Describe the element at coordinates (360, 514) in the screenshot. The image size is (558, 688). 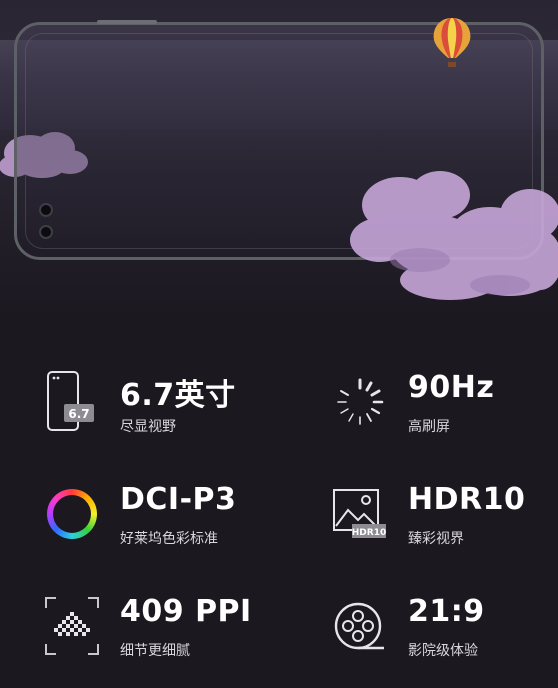
I see `hdr-image-icon: HDR10` at that location.